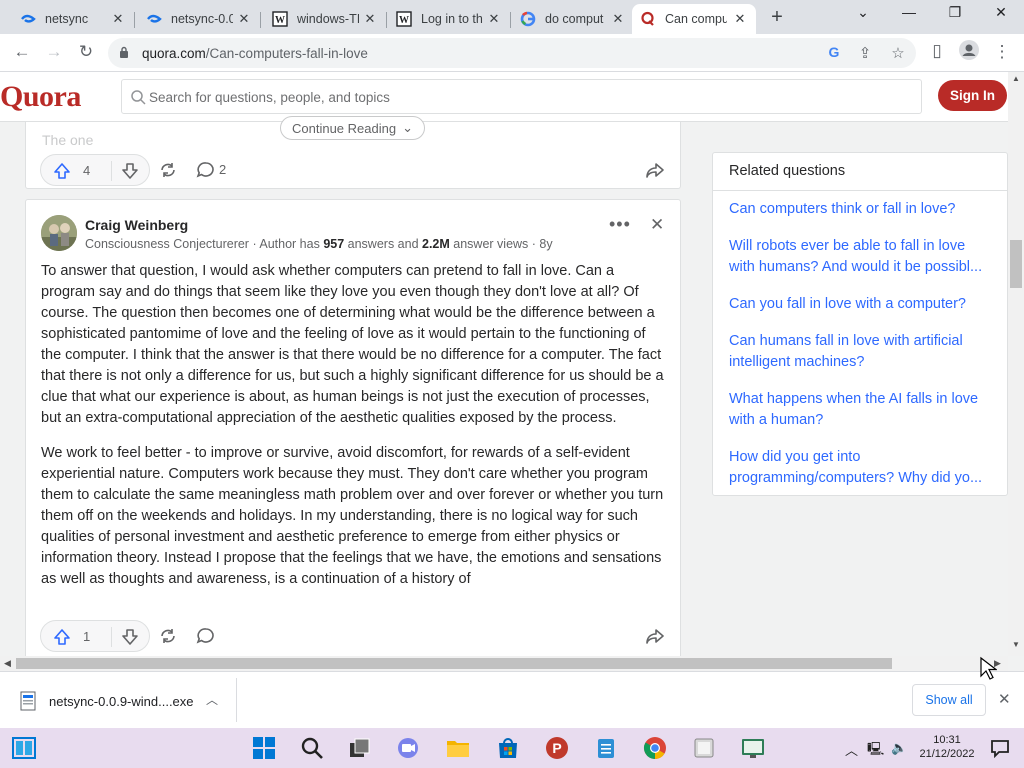  What do you see at coordinates (40, 97) in the screenshot?
I see `quora-logo: Quora` at bounding box center [40, 97].